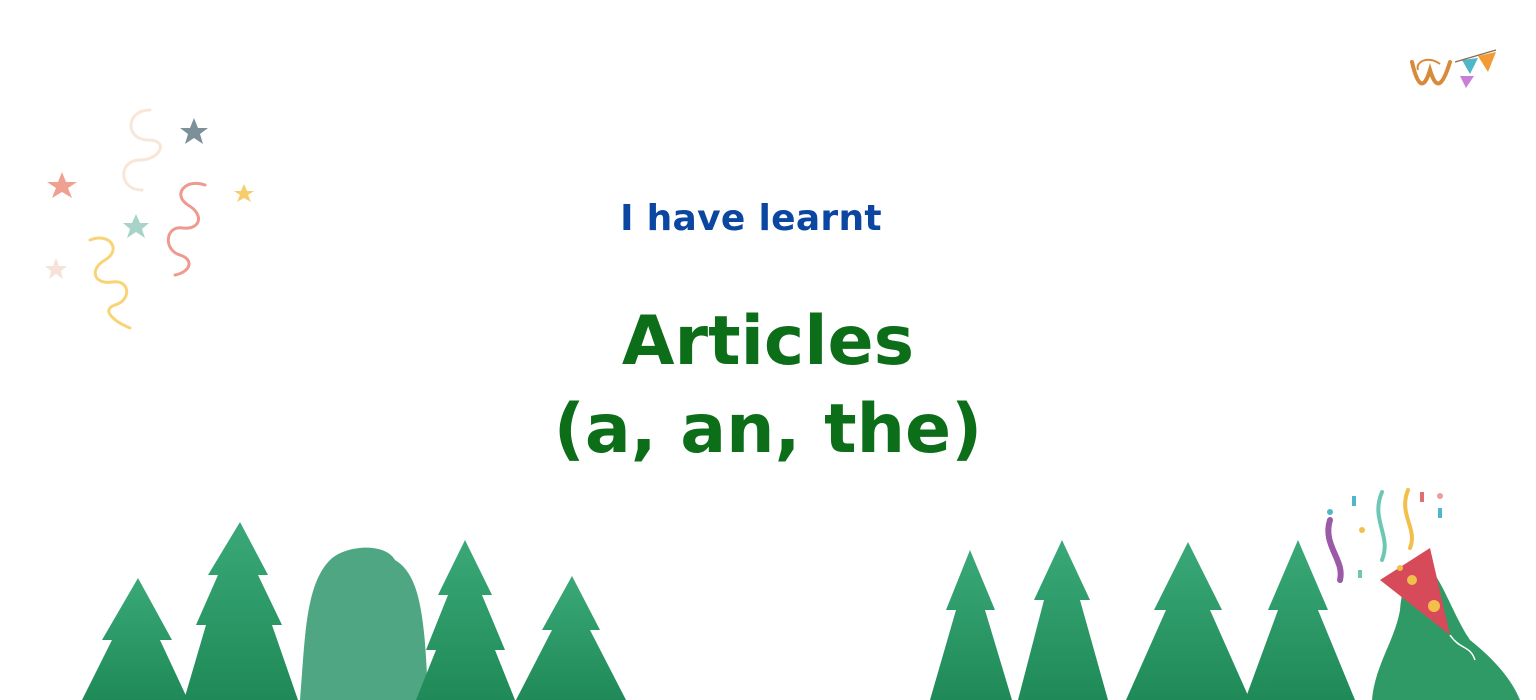  Describe the element at coordinates (768, 341) in the screenshot. I see `title-line-1: Articles` at that location.